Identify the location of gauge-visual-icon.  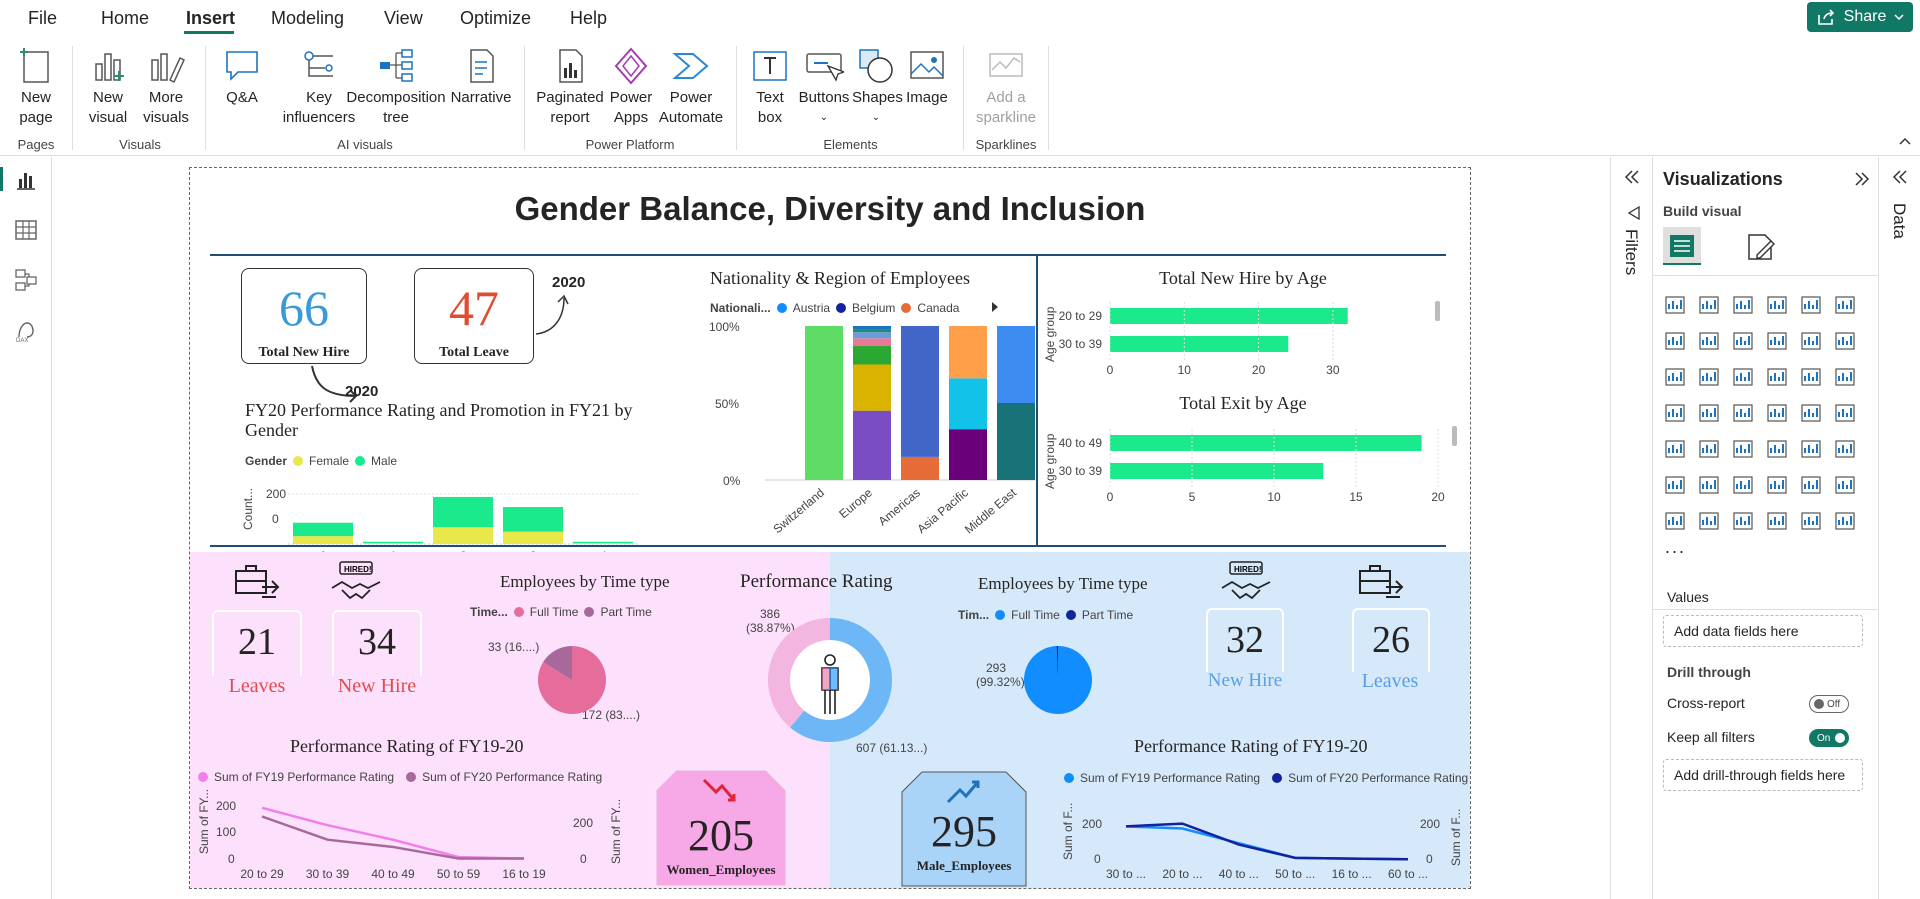
(1813, 415).